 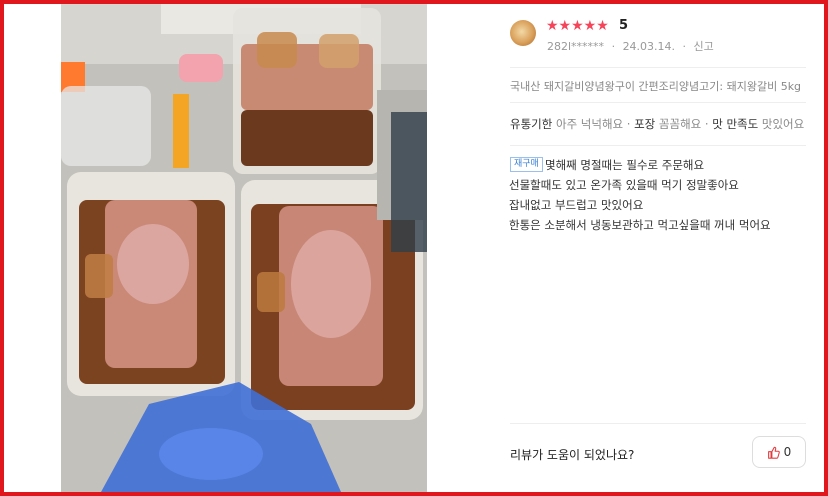 I want to click on product-option: 국내산 돼지갈비양념왕구이 간편조리양념고기: 돼지왕갈비 5kg, so click(x=656, y=86).